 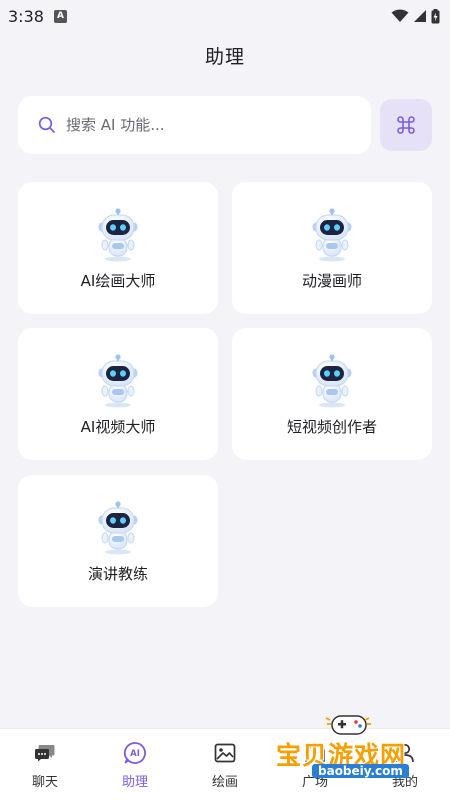 I want to click on assistant-card-short-video: 短视频创作者, so click(x=332, y=394).